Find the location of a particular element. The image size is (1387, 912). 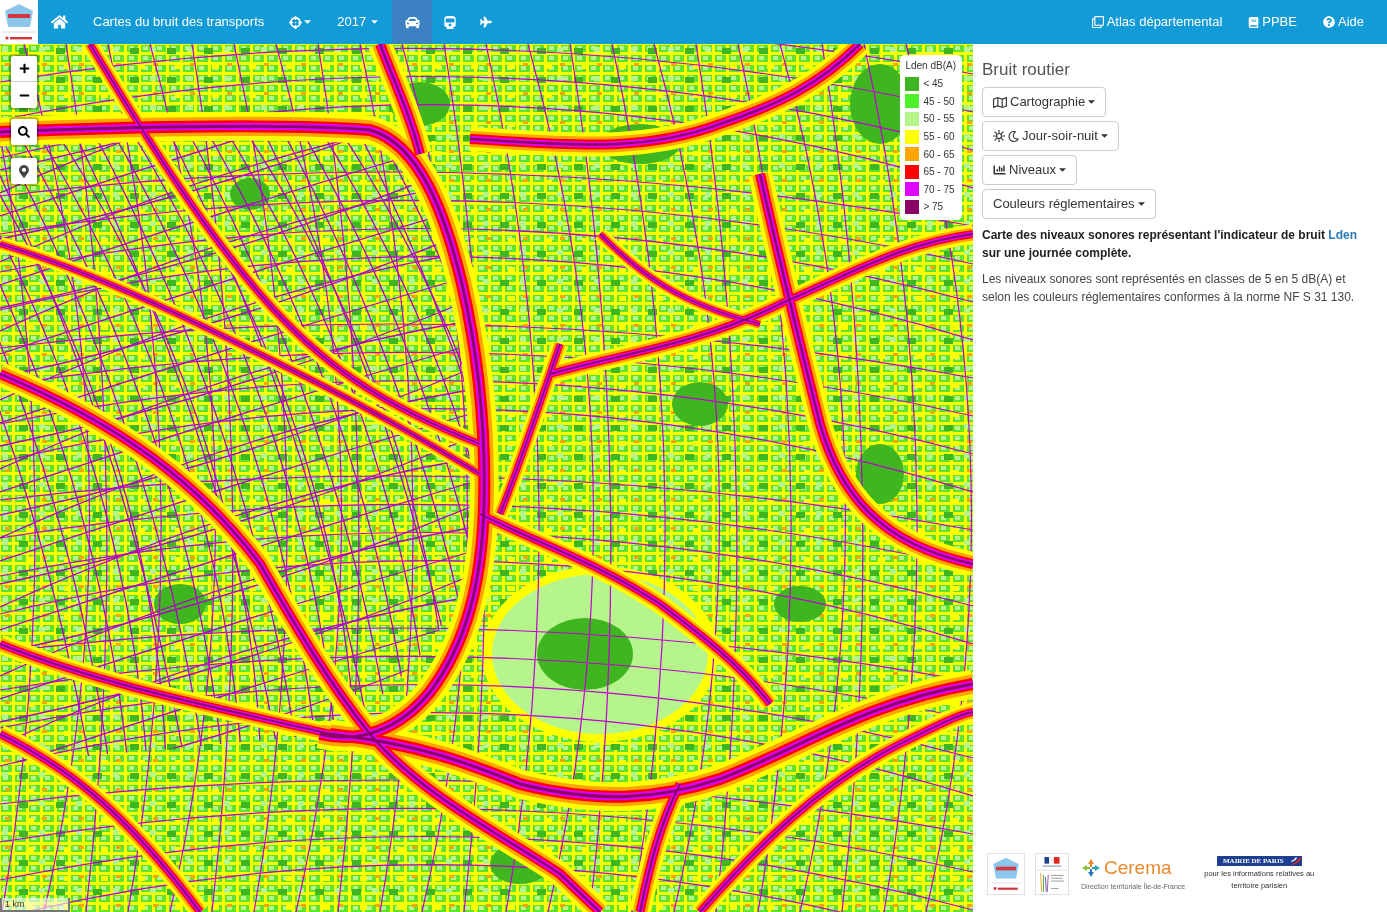

transport-tab is located at coordinates (412, 22).